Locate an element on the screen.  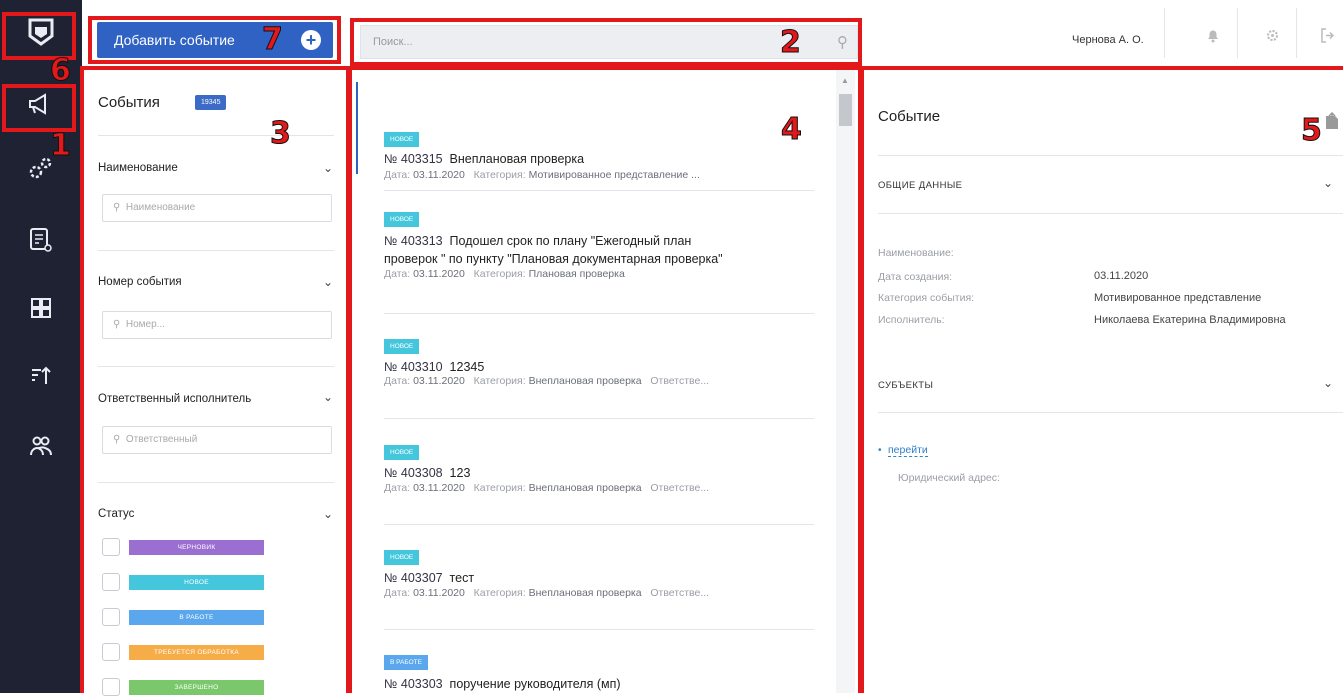
event-title: тест is located at coordinates (462, 578).